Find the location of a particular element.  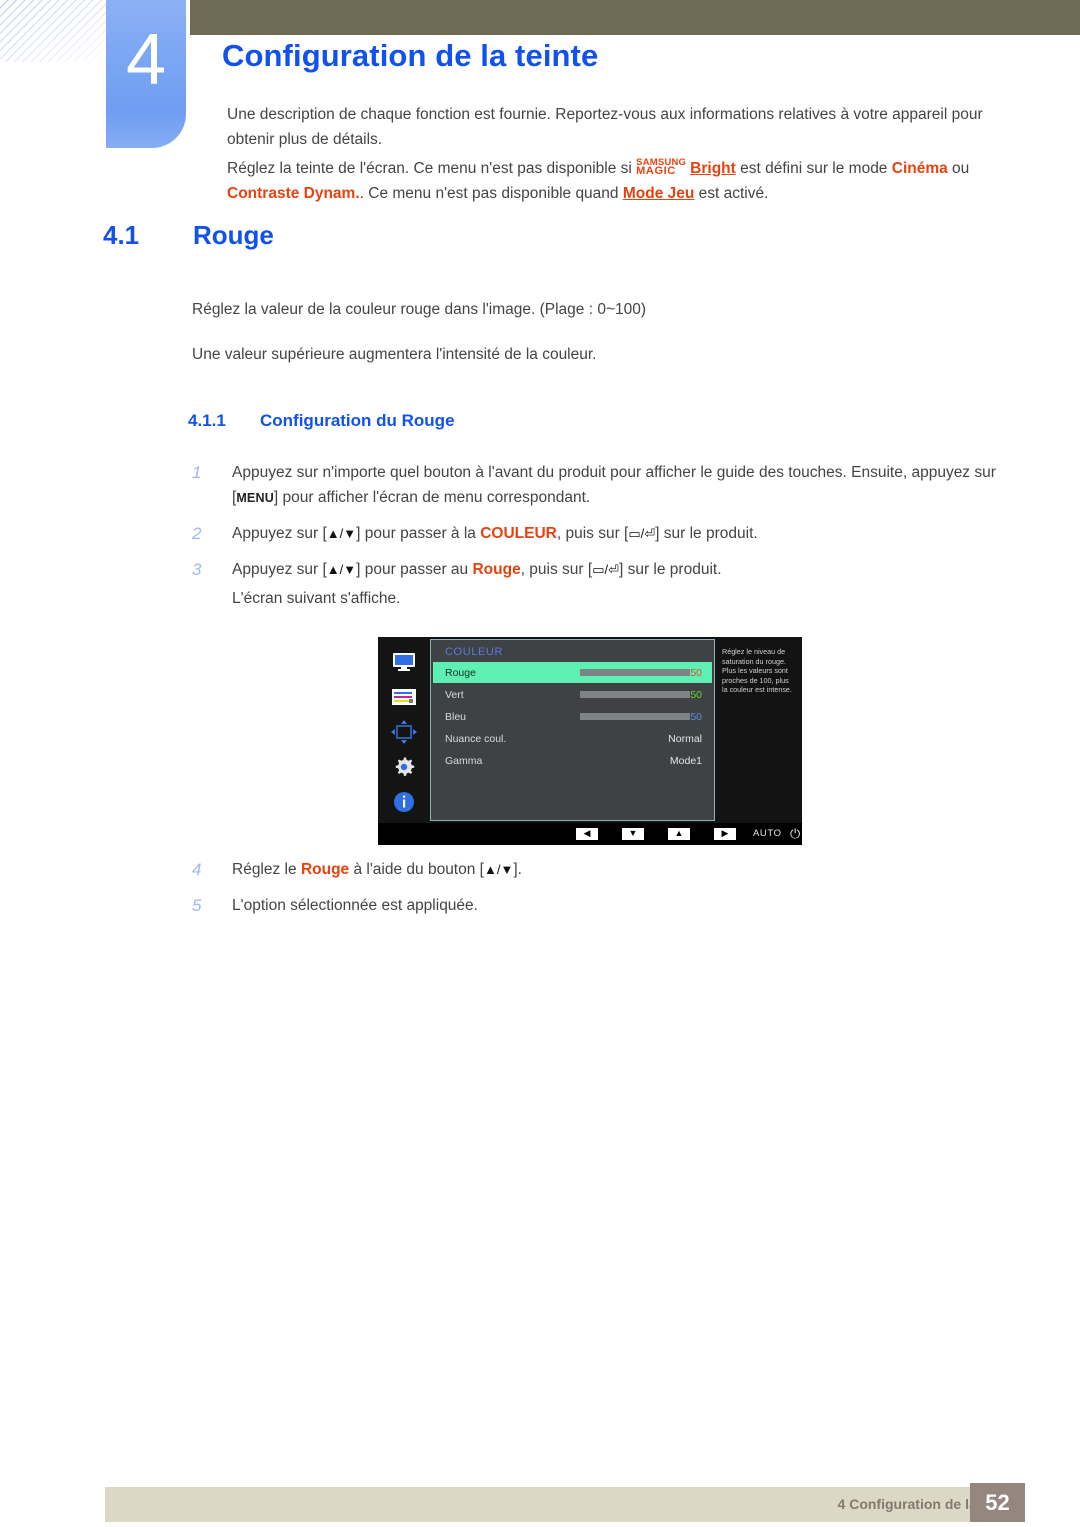

info-icon is located at coordinates (404, 801).